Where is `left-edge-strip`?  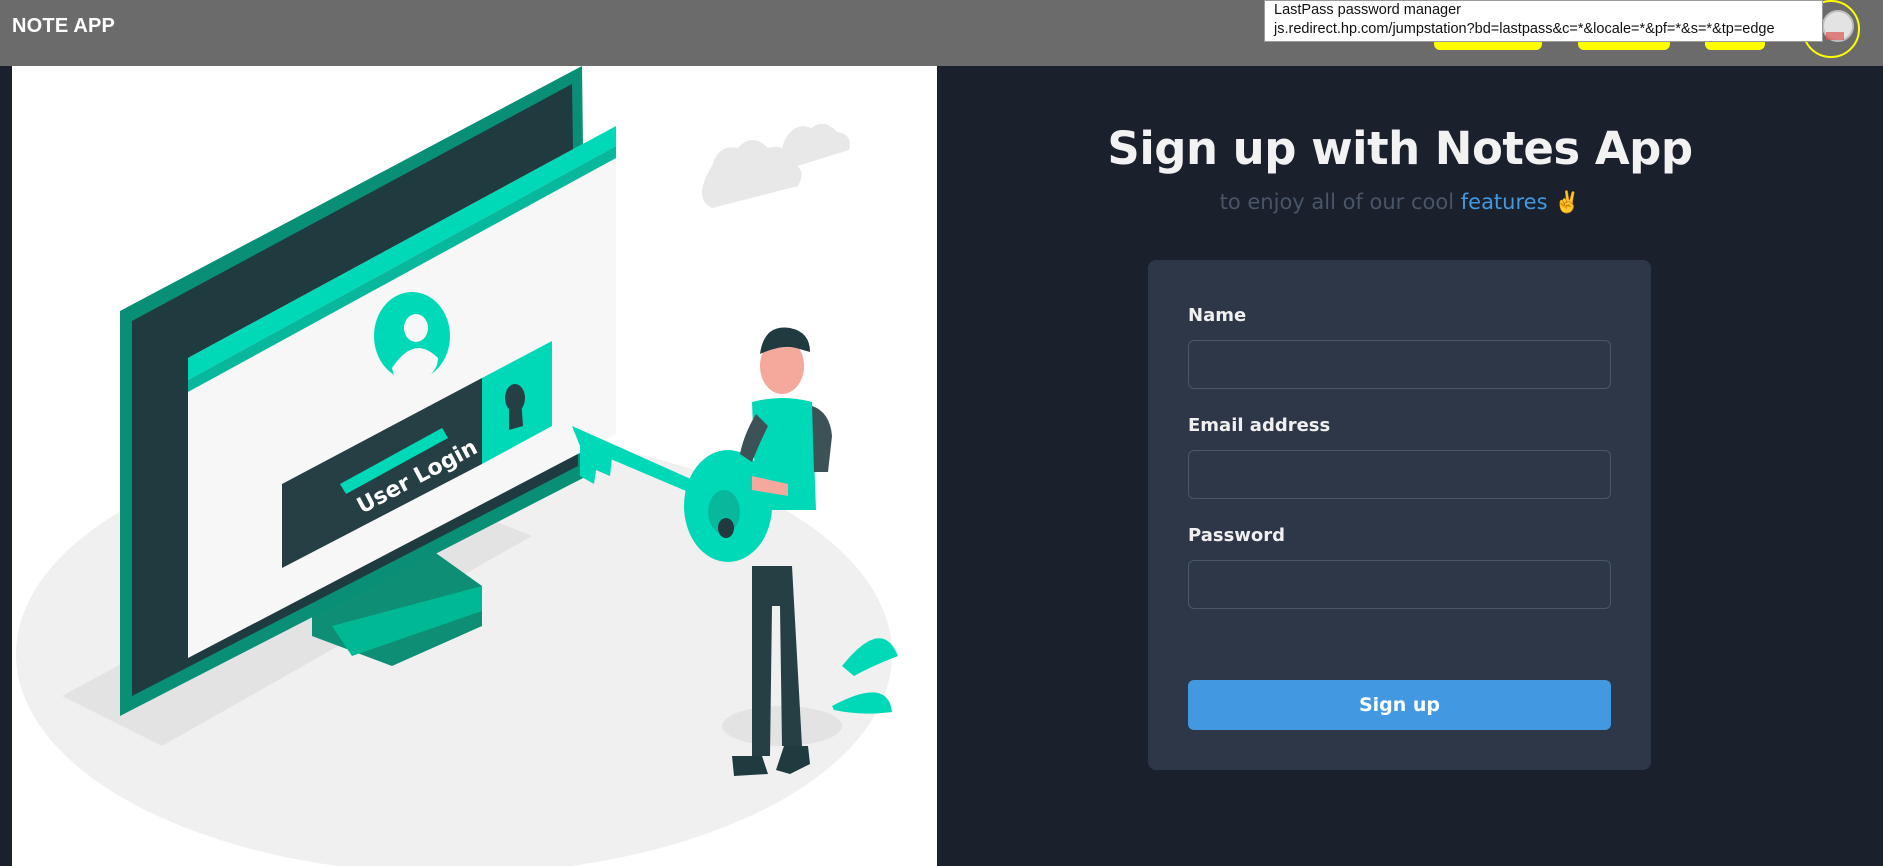
left-edge-strip is located at coordinates (6, 466).